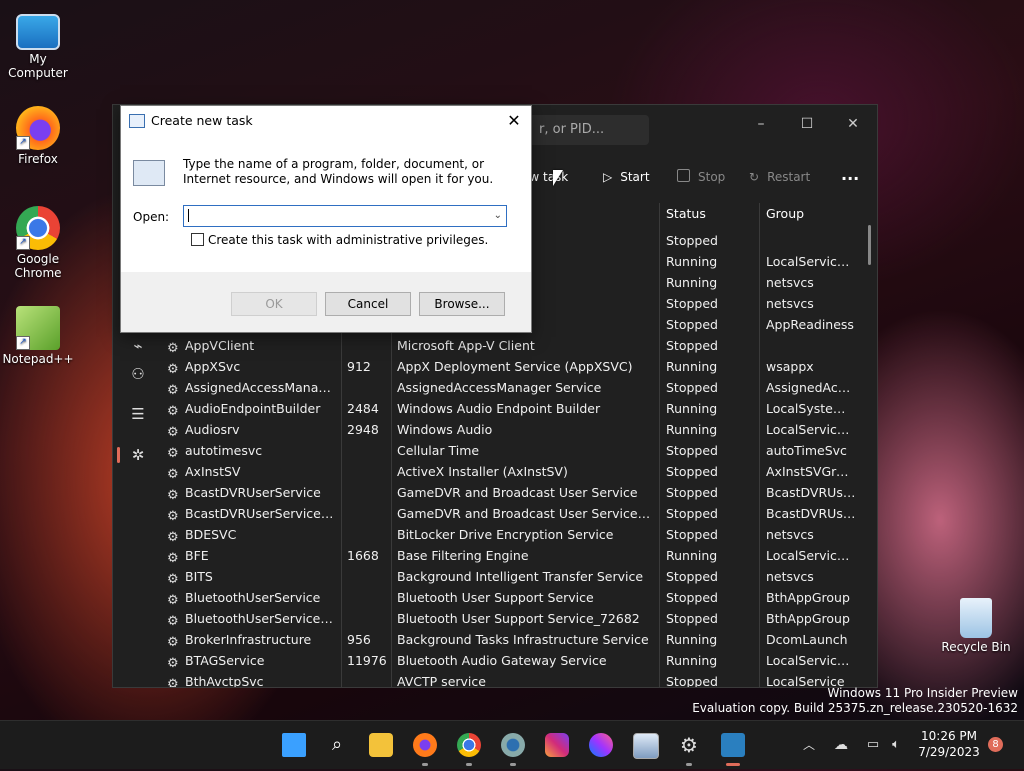  What do you see at coordinates (873, 745) in the screenshot?
I see `network-icon: ▭` at bounding box center [873, 745].